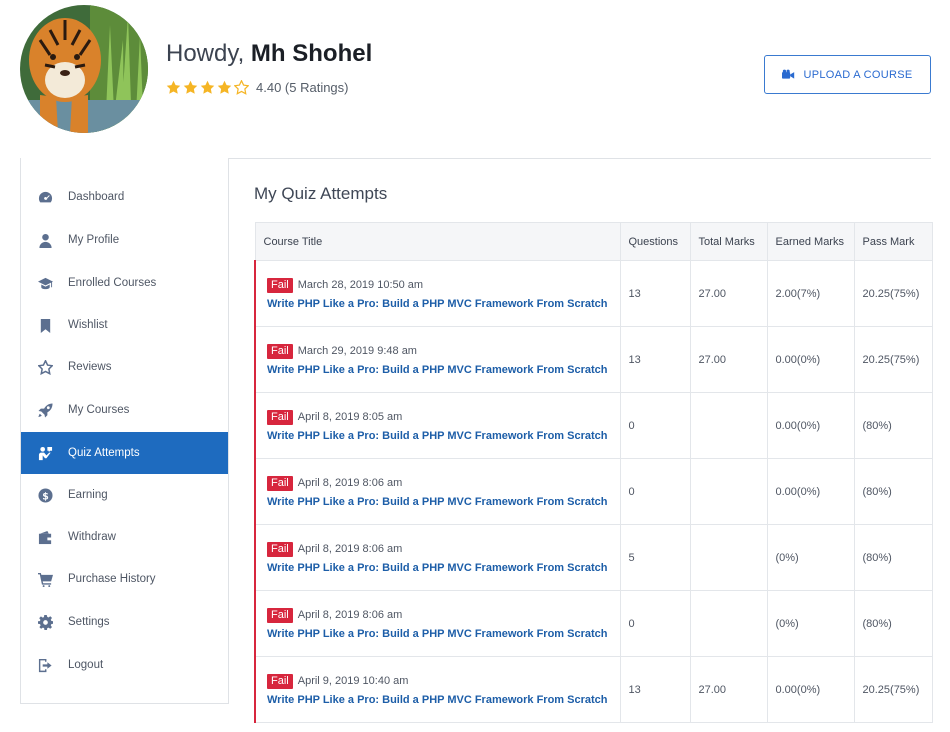 Image resolution: width=950 pixels, height=732 pixels. What do you see at coordinates (45, 410) in the screenshot?
I see `rocket-icon` at bounding box center [45, 410].